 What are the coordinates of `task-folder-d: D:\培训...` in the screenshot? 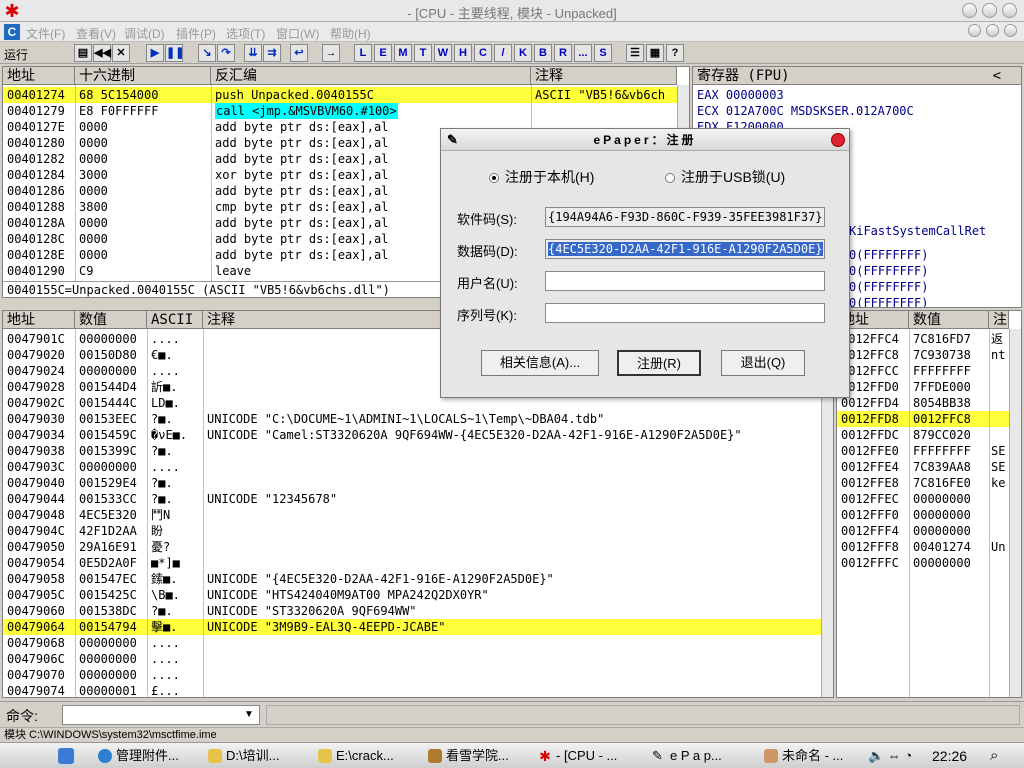 It's located at (256, 756).